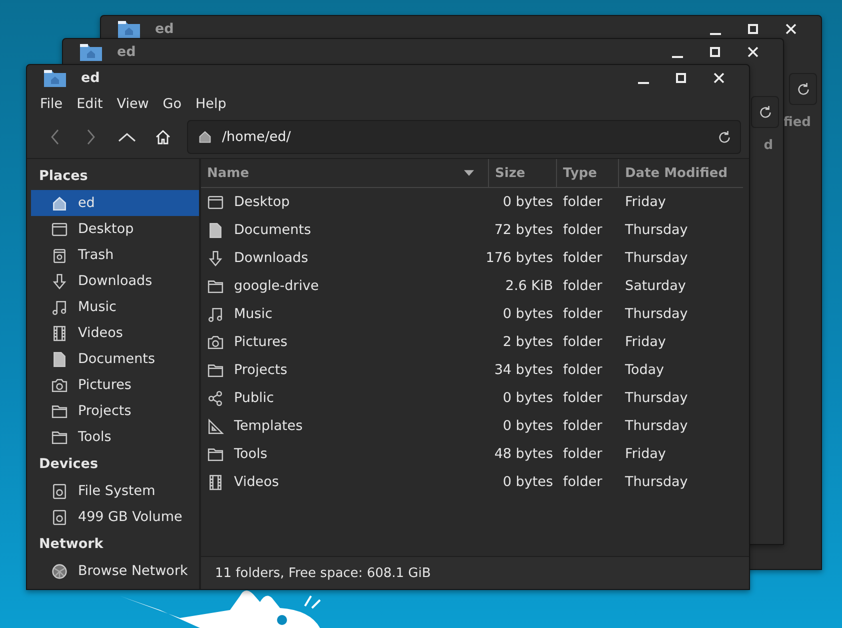  I want to click on sidebar-item: File System, so click(115, 491).